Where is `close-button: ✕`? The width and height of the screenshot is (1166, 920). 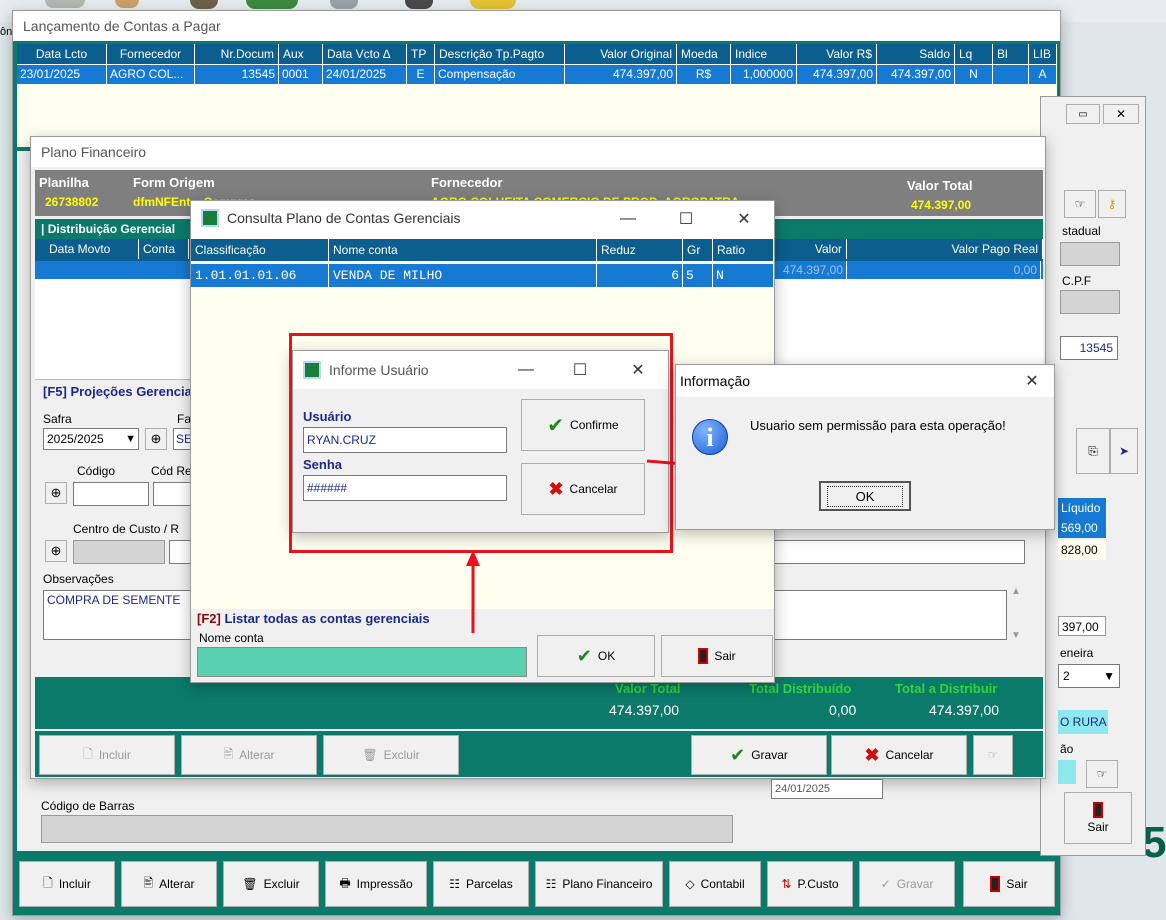 close-button: ✕ is located at coordinates (1032, 381).